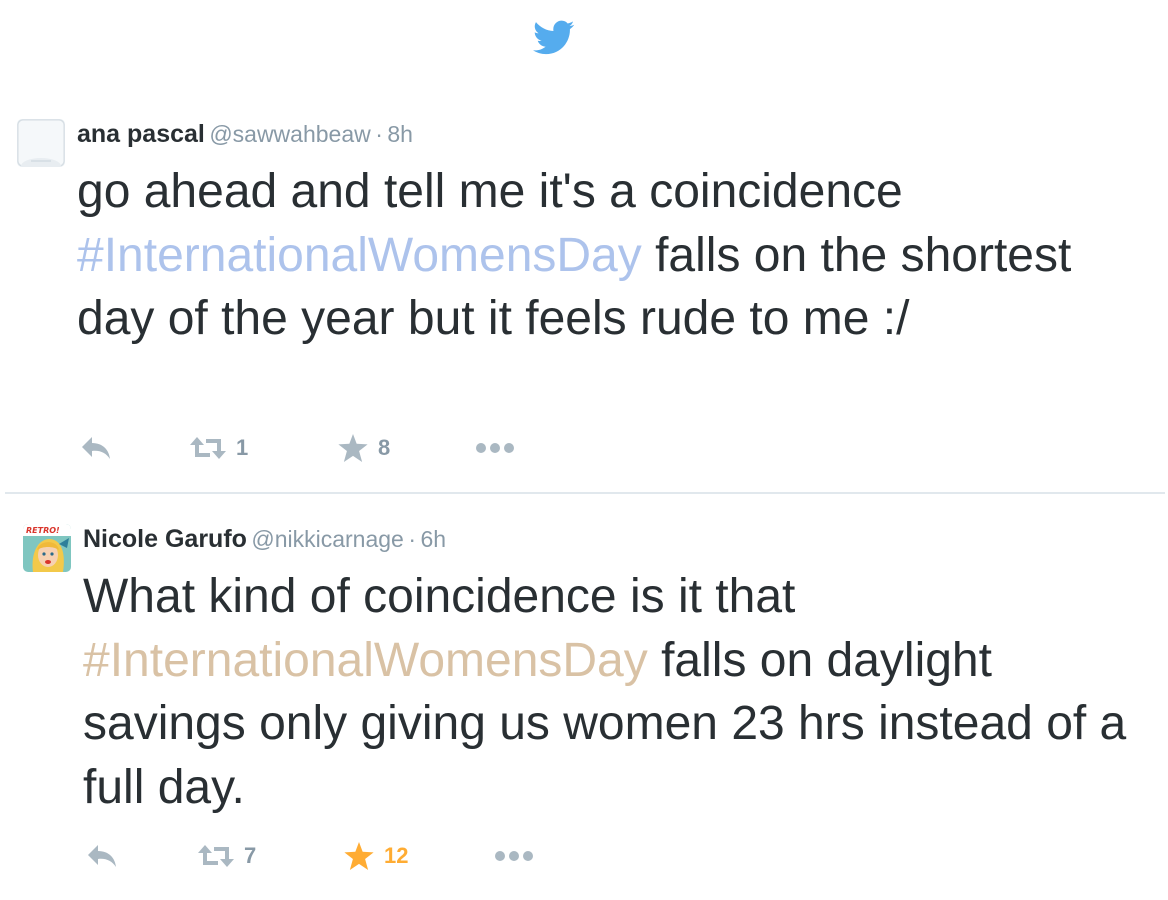  I want to click on user-handle: @sawwahbeaw, so click(289, 134).